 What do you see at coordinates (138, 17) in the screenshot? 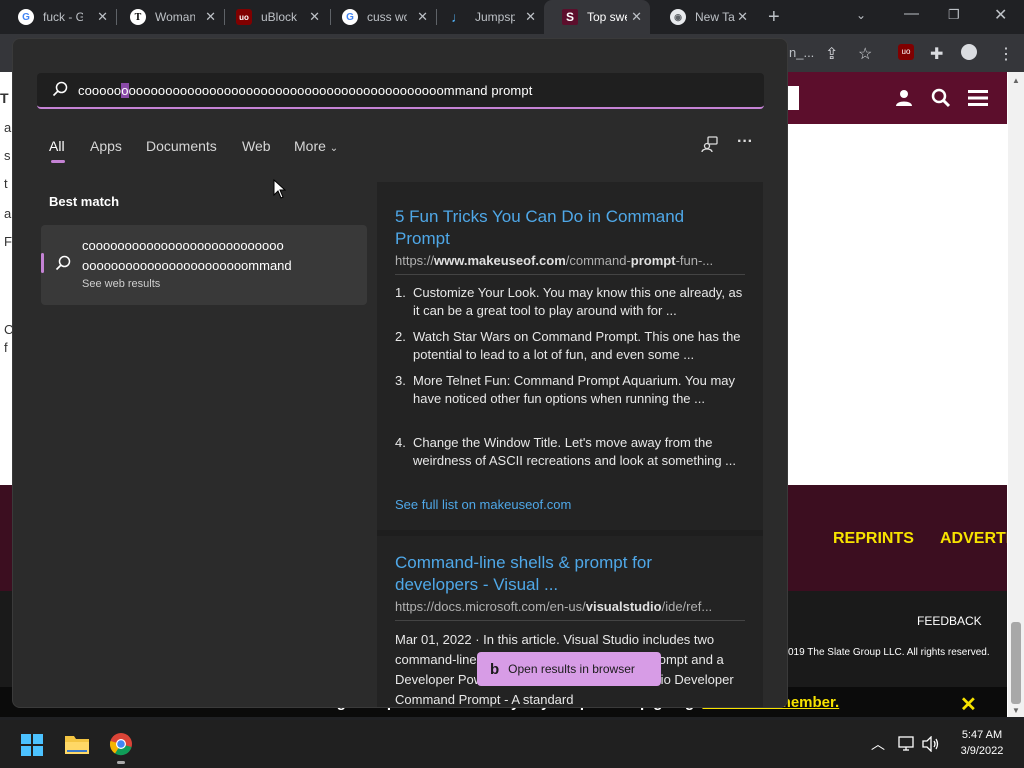
I see `nyt-icon: T` at bounding box center [138, 17].